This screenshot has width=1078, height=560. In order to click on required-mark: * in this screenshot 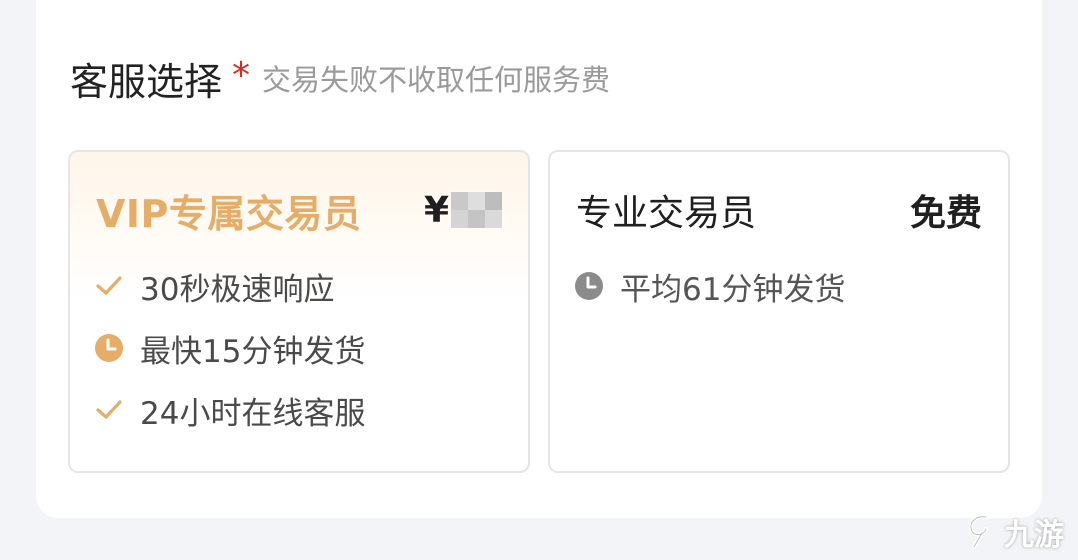, I will do `click(241, 75)`.